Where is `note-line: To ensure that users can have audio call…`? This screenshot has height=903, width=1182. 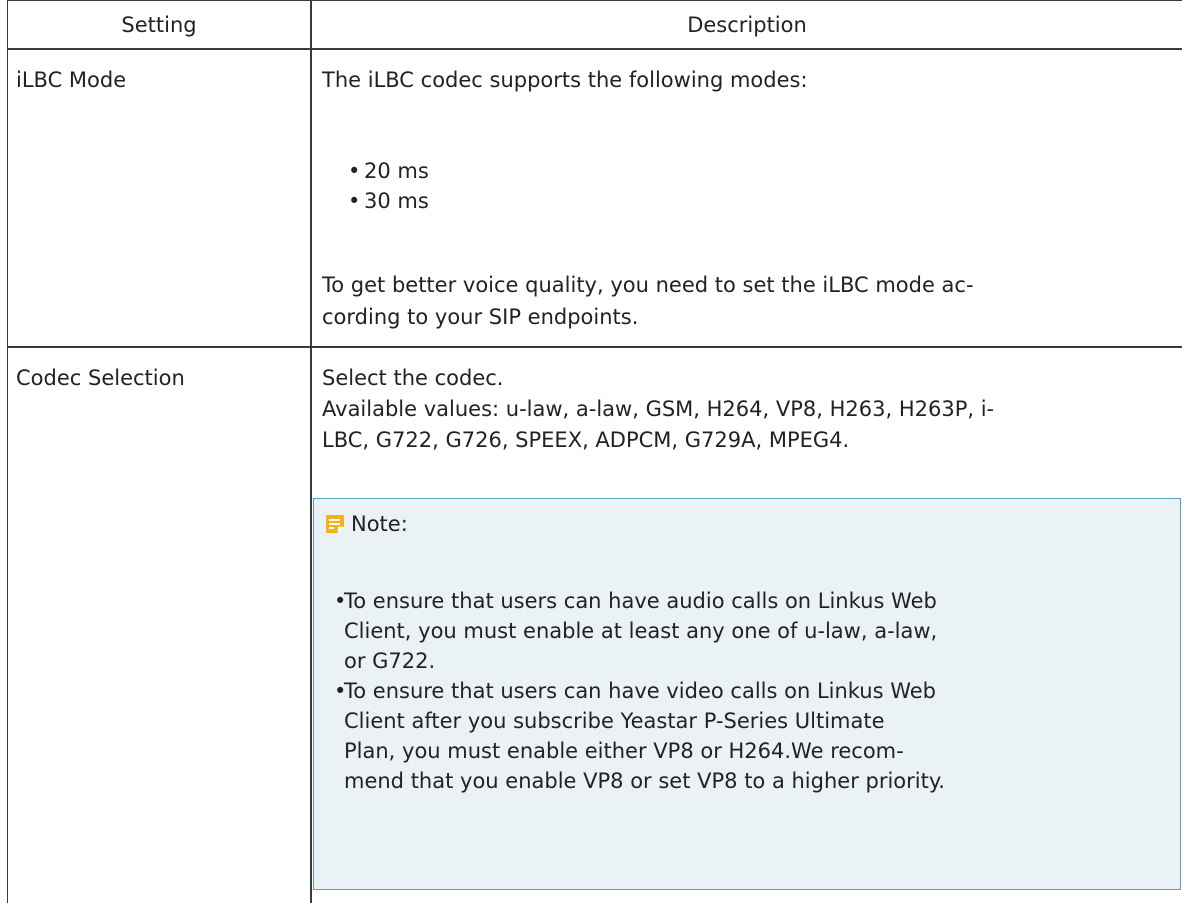 note-line: To ensure that users can have audio call… is located at coordinates (640, 601).